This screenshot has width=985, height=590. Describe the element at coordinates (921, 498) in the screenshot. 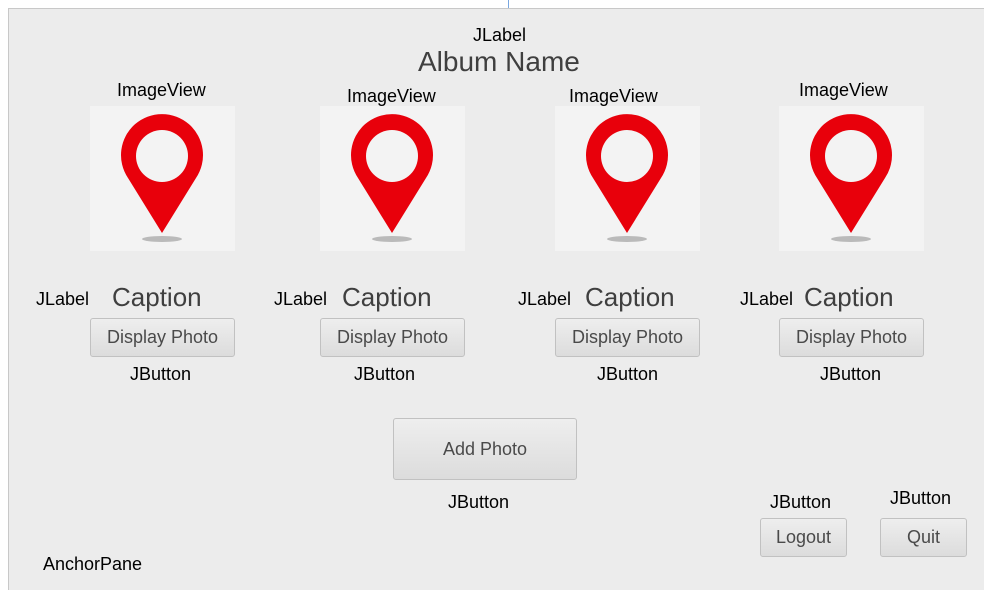

I see `quit-button-type-label: JButton` at that location.